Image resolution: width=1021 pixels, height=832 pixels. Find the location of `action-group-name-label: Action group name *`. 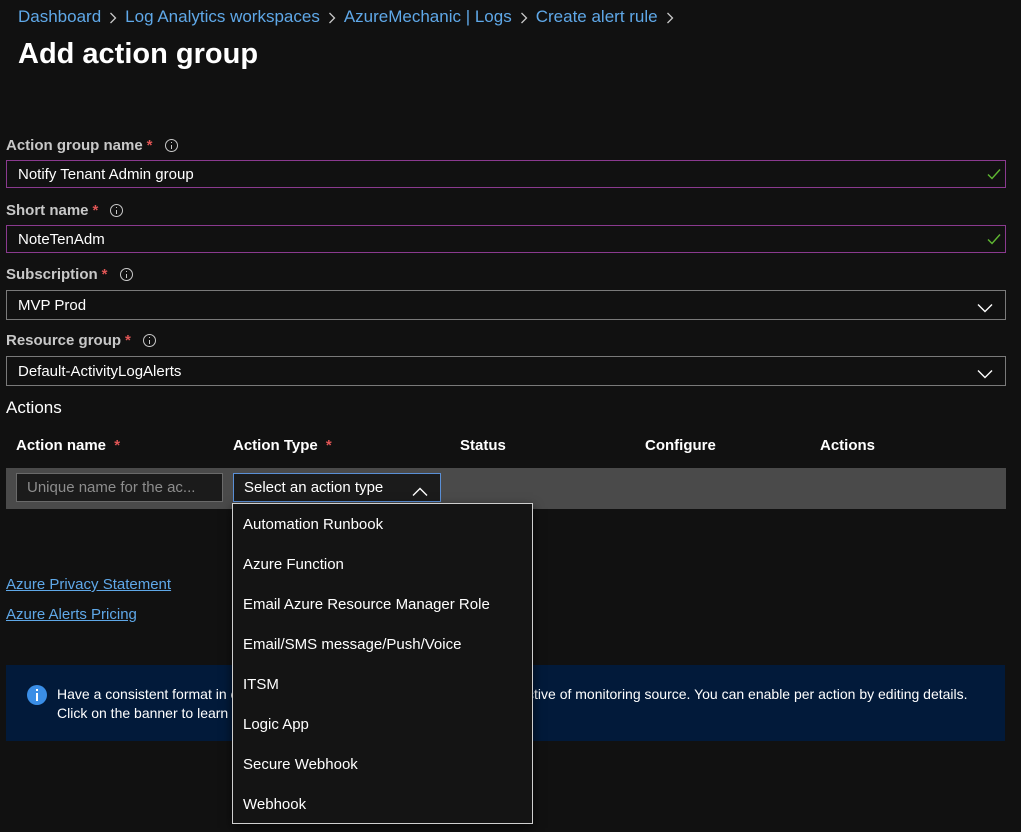

action-group-name-label: Action group name * is located at coordinates (92, 145).